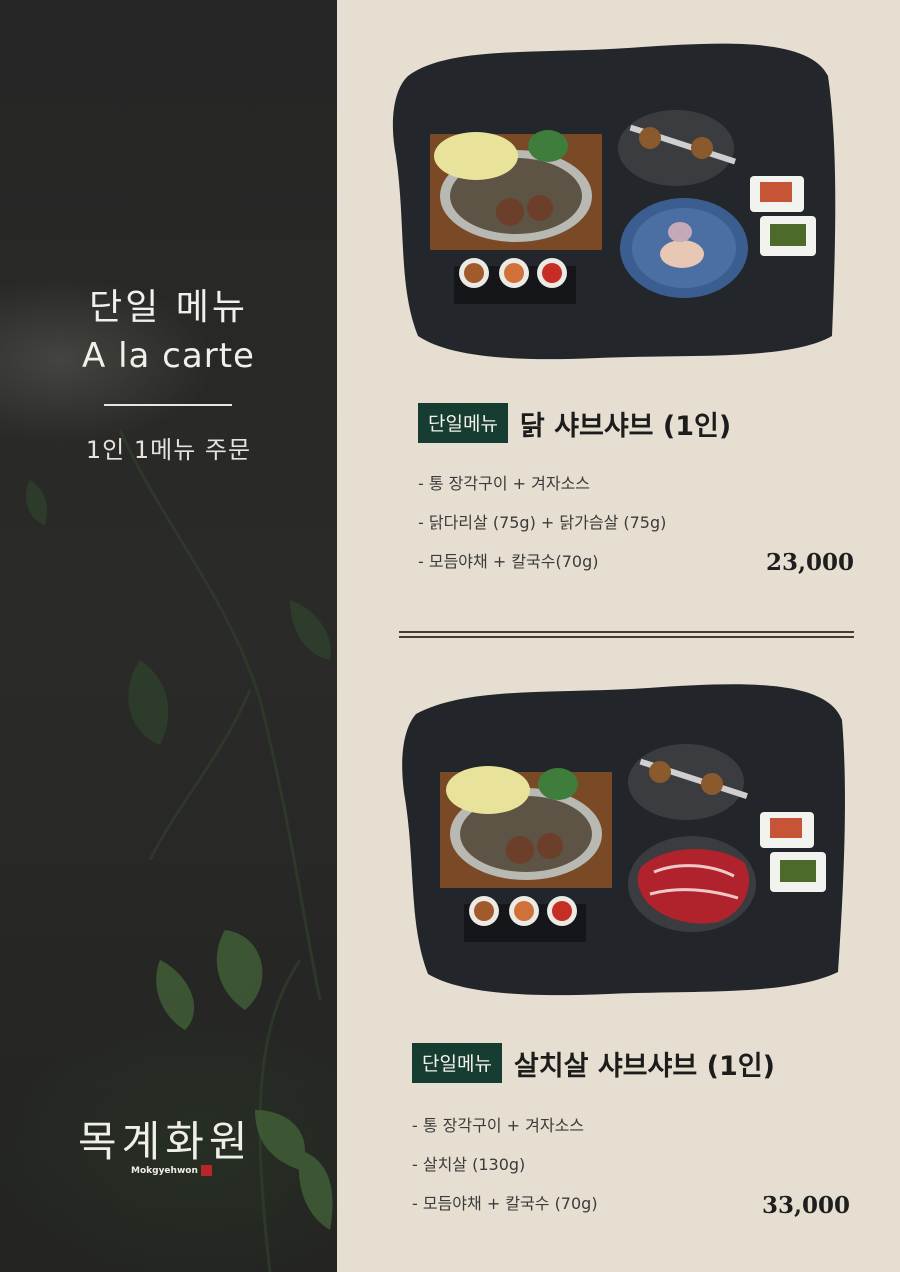 Image resolution: width=900 pixels, height=1272 pixels. Describe the element at coordinates (165, 1141) in the screenshot. I see `brand-logo: 목계화원` at that location.